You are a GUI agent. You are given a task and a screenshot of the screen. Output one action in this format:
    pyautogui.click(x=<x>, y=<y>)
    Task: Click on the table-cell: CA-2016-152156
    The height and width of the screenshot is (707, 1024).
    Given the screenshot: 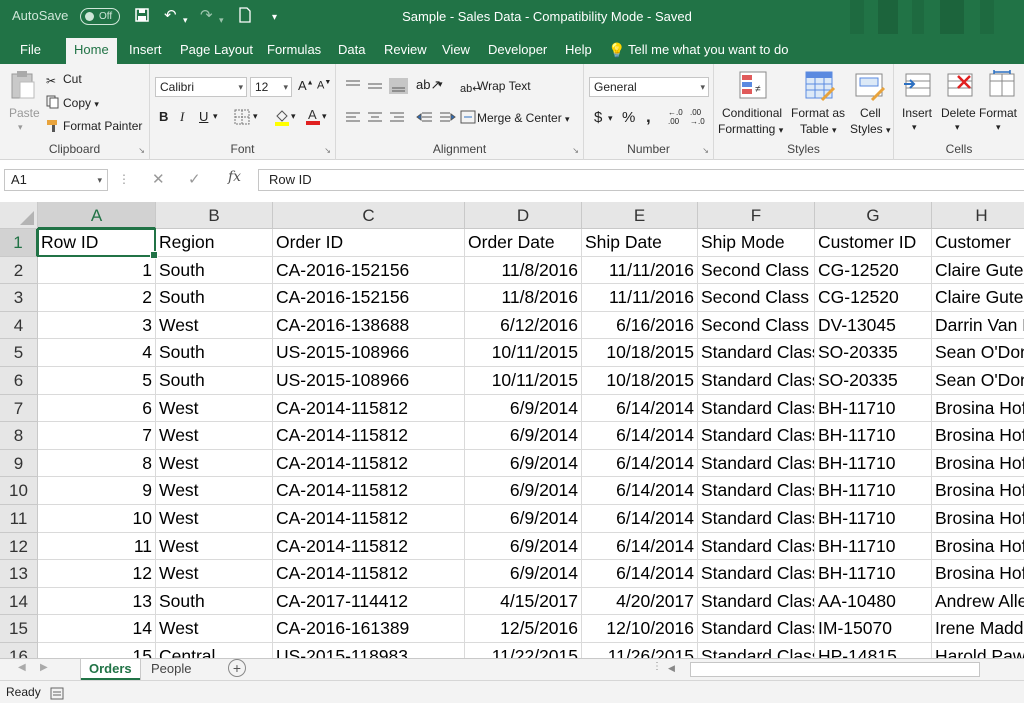 What is the action you would take?
    pyautogui.click(x=369, y=298)
    